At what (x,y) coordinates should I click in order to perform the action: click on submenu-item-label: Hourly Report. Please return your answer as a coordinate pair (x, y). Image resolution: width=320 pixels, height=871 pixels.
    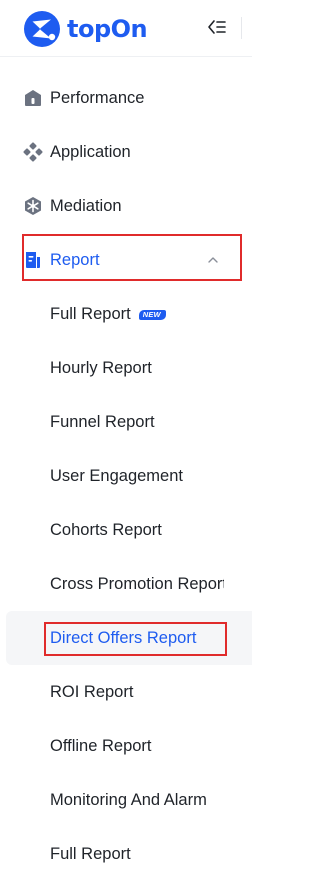
    Looking at the image, I should click on (101, 367).